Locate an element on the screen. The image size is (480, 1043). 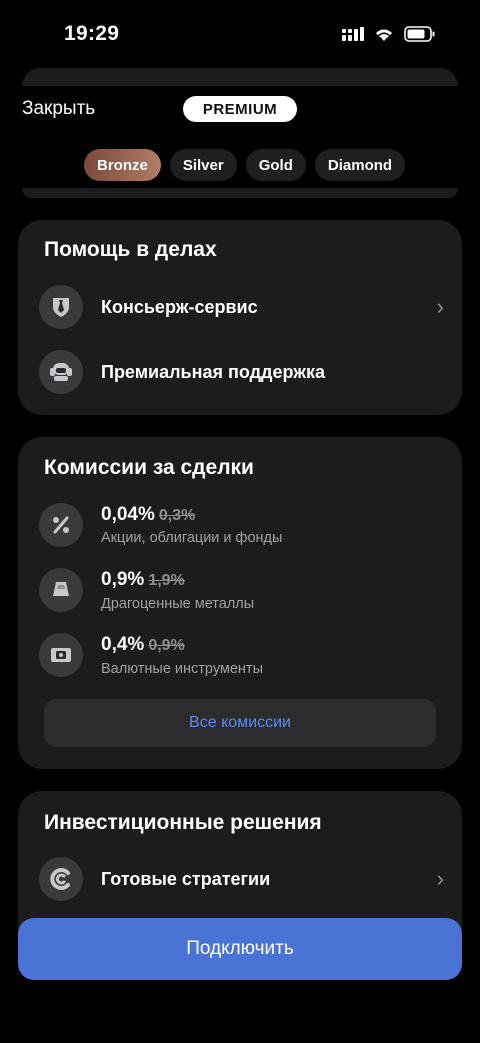
fee-currency-value: 0,4% is located at coordinates (123, 644).